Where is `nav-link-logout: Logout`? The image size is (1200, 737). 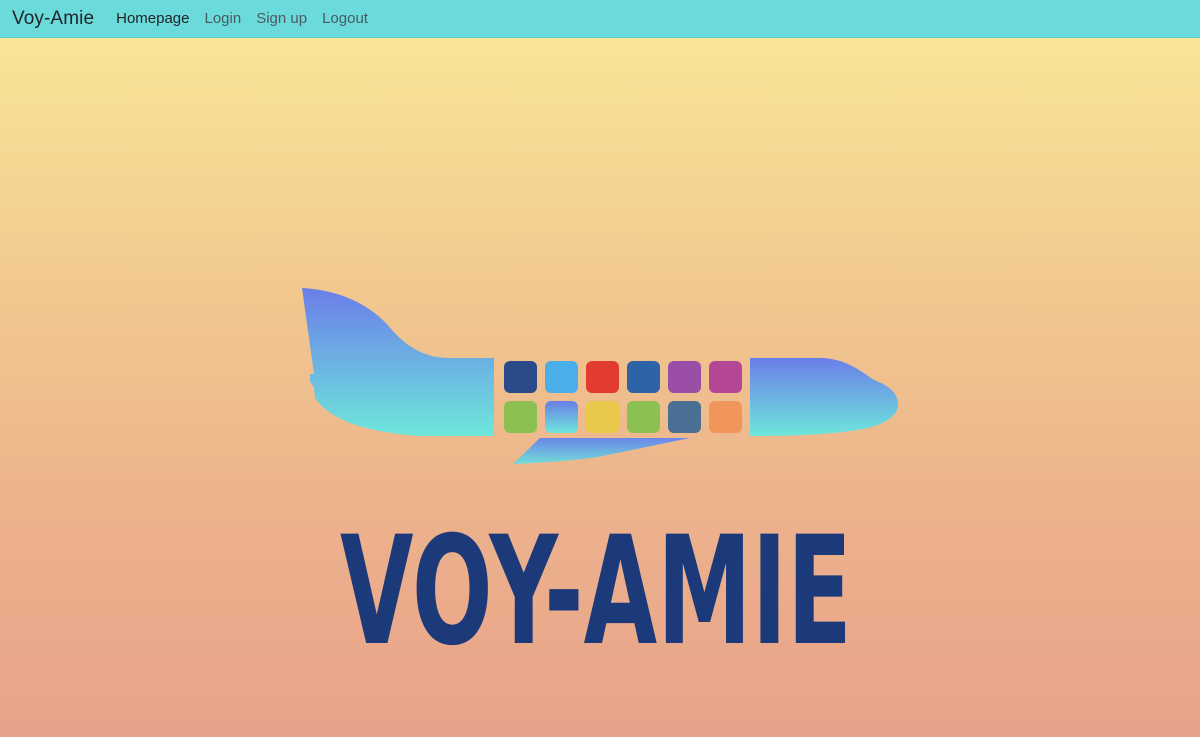
nav-link-logout: Logout is located at coordinates (345, 18).